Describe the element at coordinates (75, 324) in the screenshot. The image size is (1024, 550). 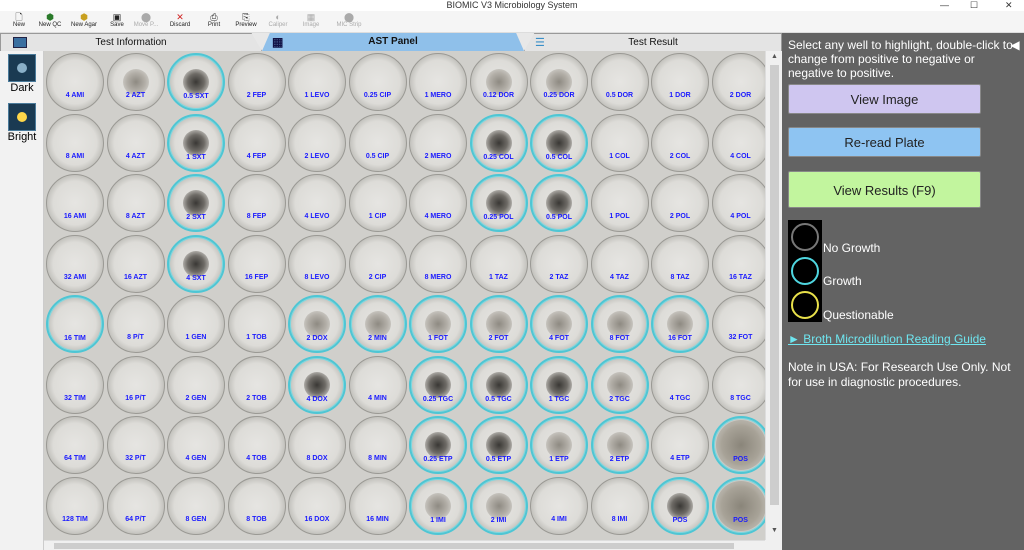
I see `plate-well: 16 TIM` at that location.